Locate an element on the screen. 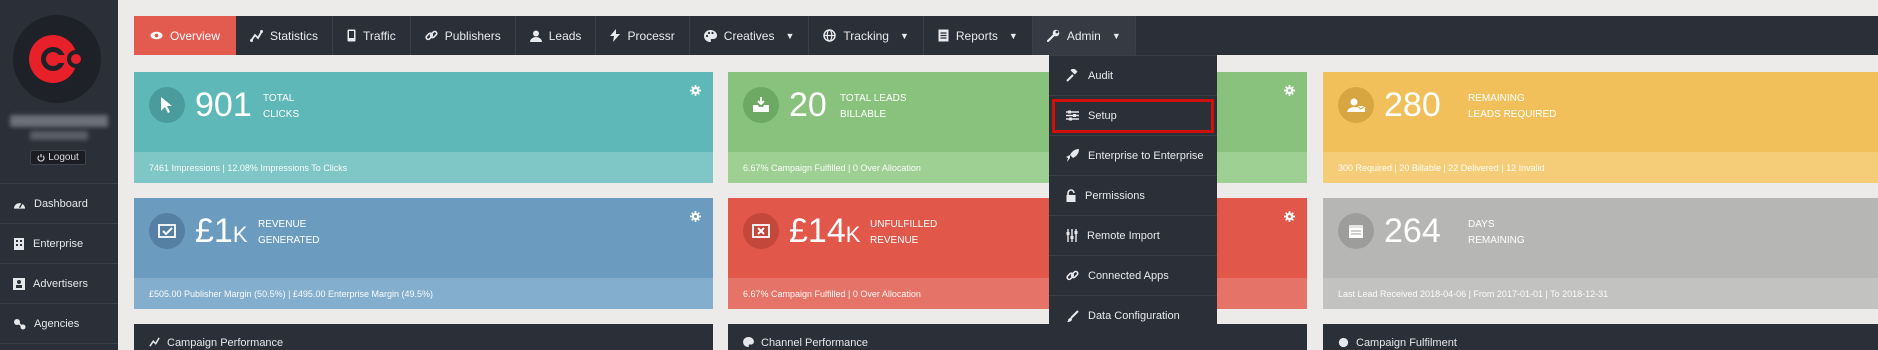 This screenshot has height=350, width=1878. menu-item-label: Remote Import is located at coordinates (1123, 235).